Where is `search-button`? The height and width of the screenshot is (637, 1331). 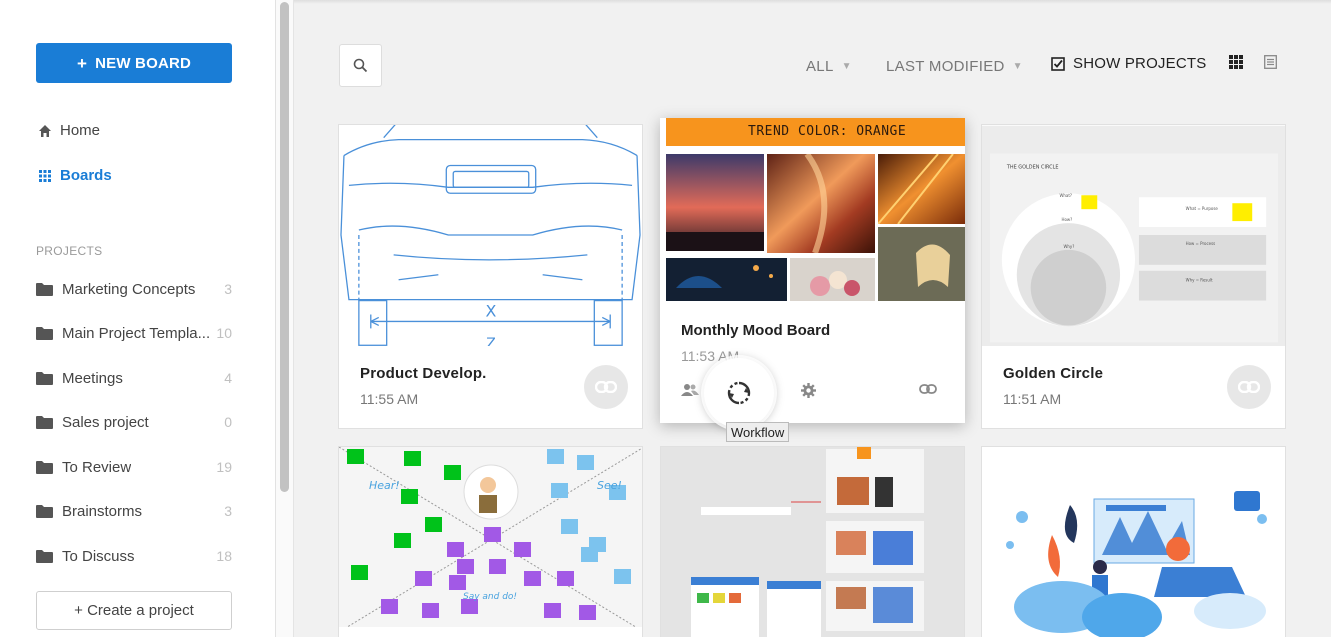
search-button is located at coordinates (360, 65).